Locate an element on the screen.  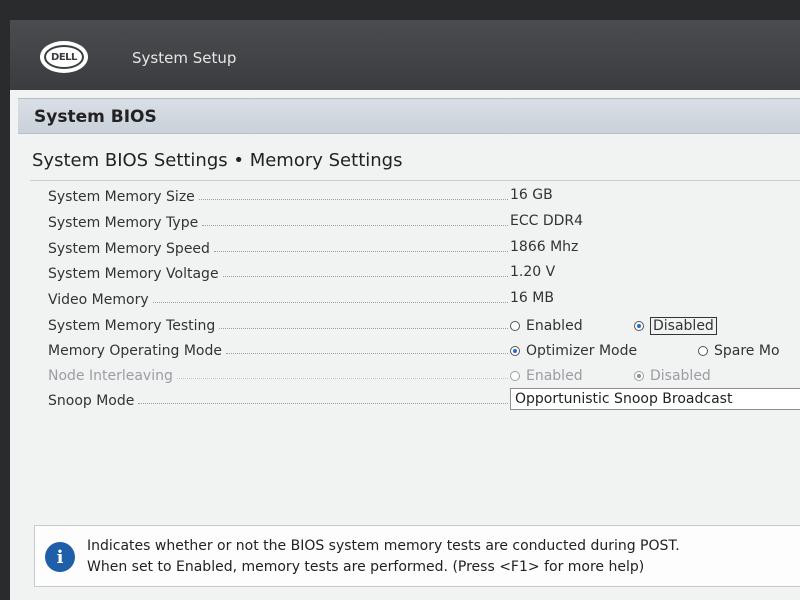
dell-logo-icon: DELL is located at coordinates (64, 57).